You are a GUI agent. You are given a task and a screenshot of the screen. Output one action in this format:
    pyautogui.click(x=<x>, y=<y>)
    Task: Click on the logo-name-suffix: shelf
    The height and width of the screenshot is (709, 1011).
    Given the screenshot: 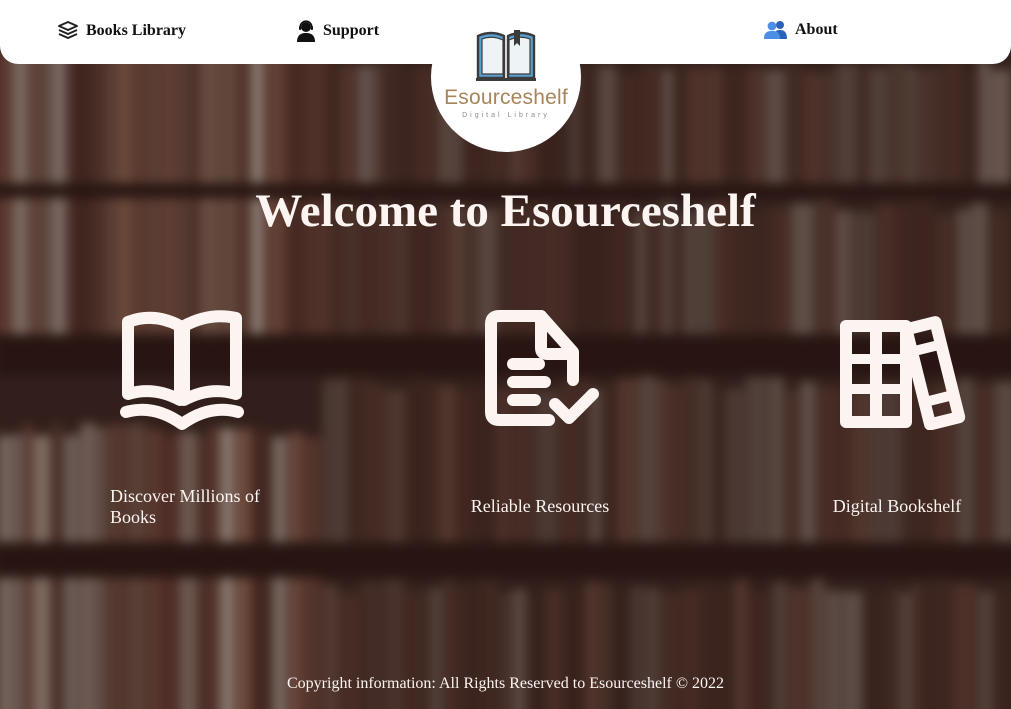 What is the action you would take?
    pyautogui.click(x=545, y=97)
    